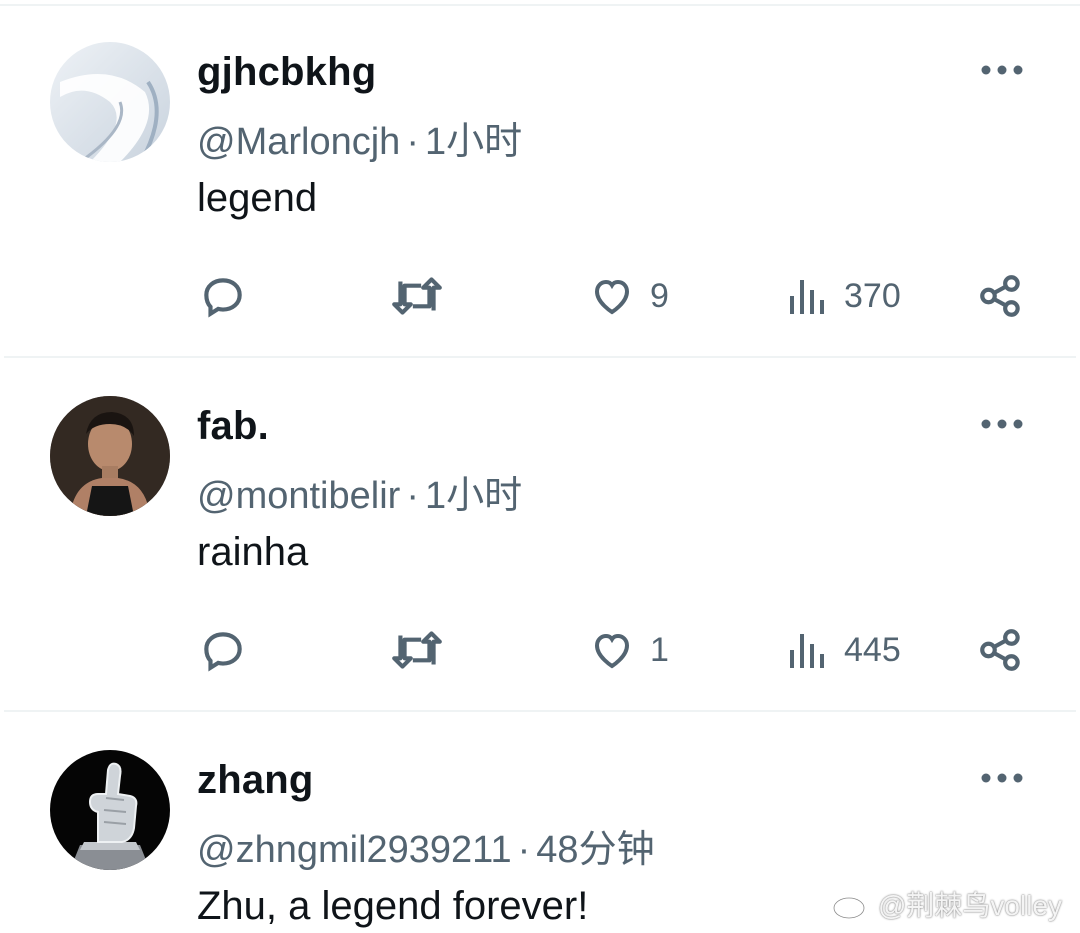  Describe the element at coordinates (872, 295) in the screenshot. I see `view-count: 370` at that location.